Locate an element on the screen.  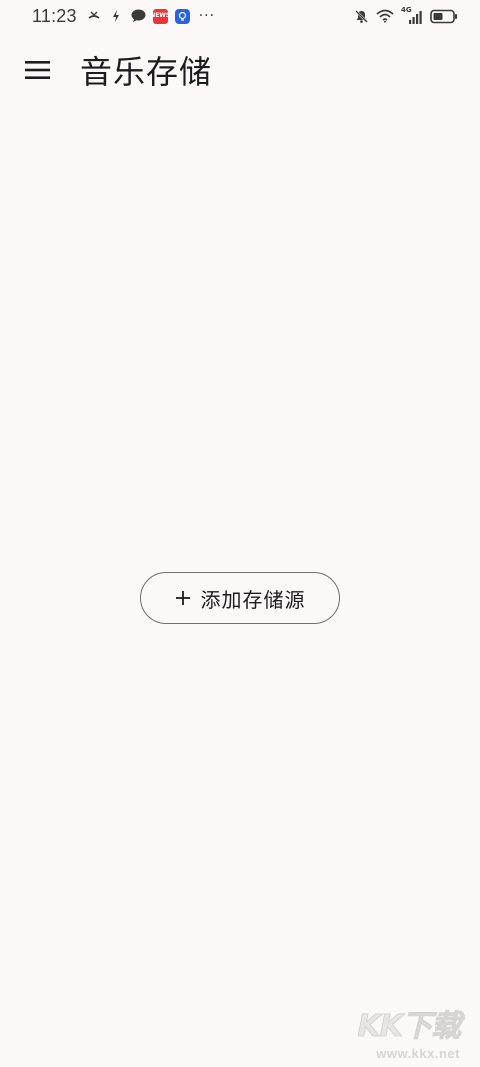
navigation-menu-button is located at coordinates (38, 70).